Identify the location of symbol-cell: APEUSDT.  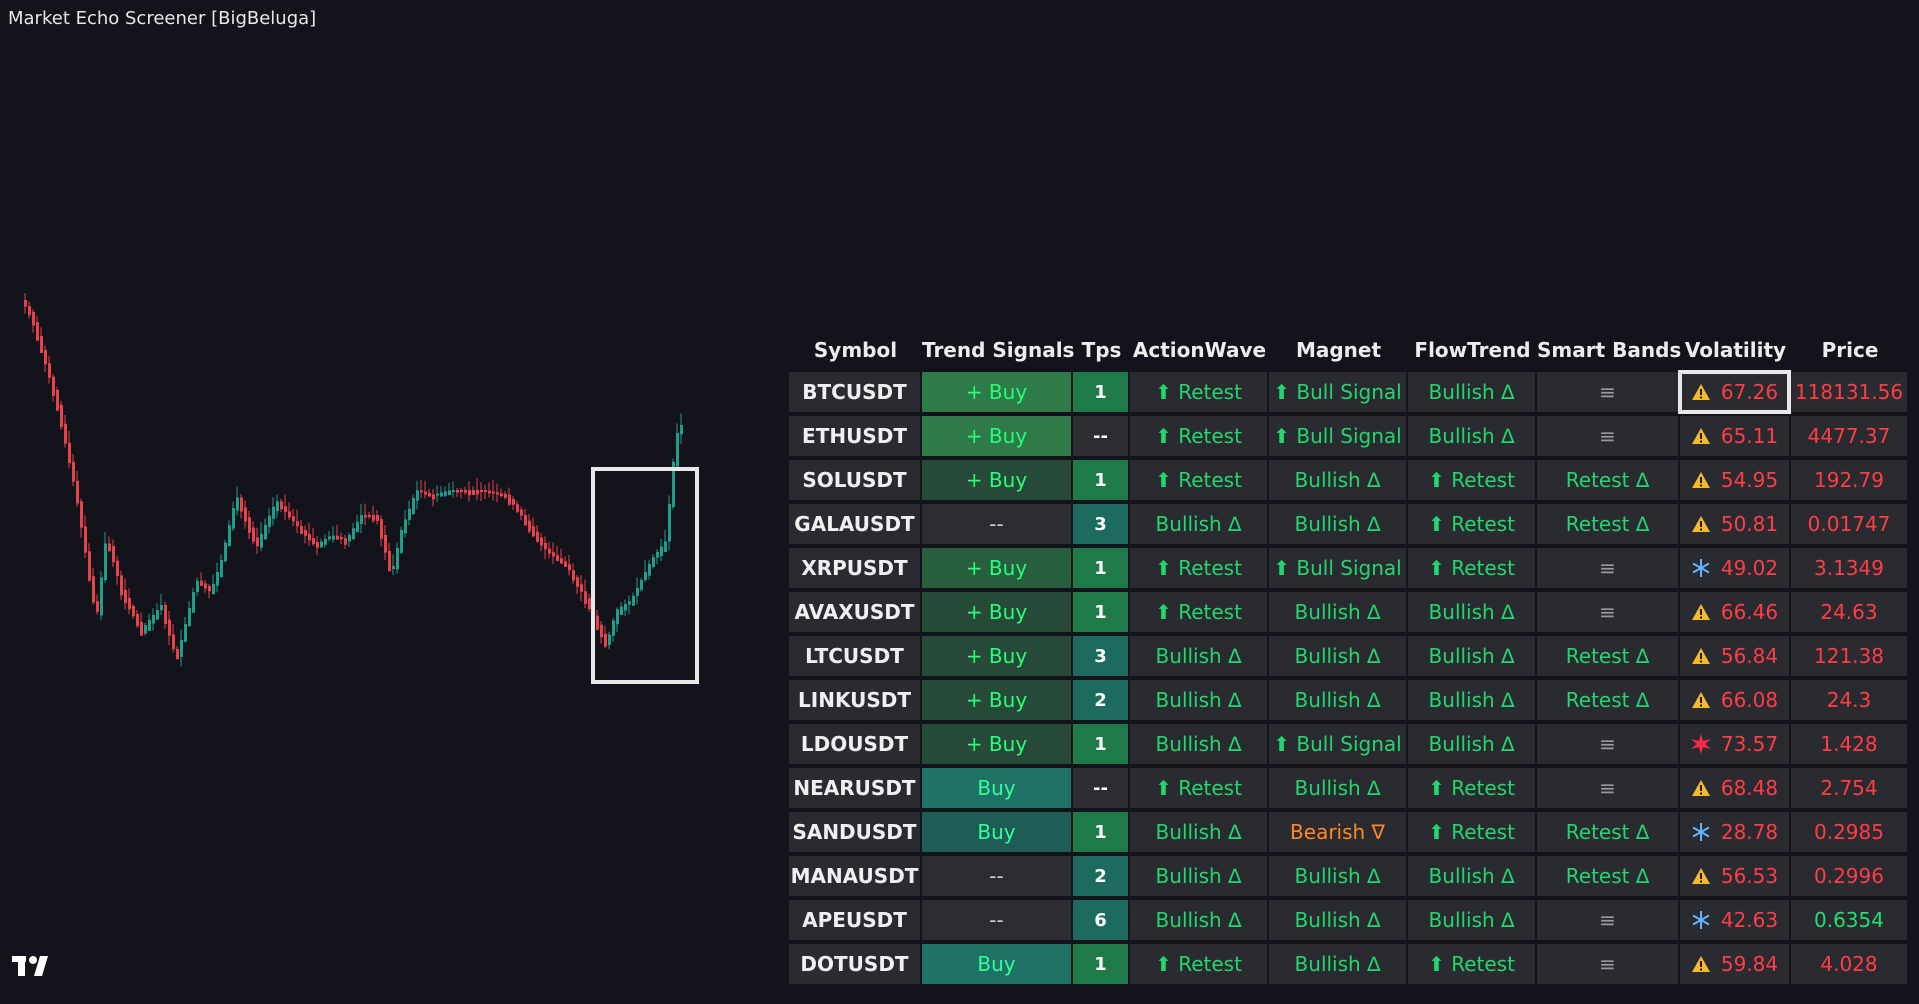
(854, 920).